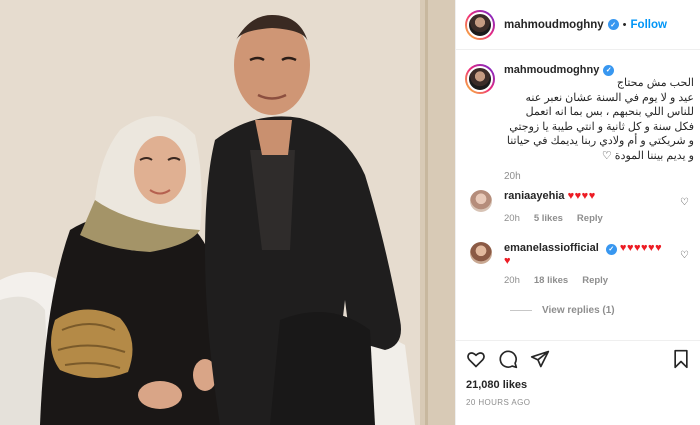 This screenshot has height=425, width=700. I want to click on comment-meta: 20h 5 likes Reply, so click(589, 218).